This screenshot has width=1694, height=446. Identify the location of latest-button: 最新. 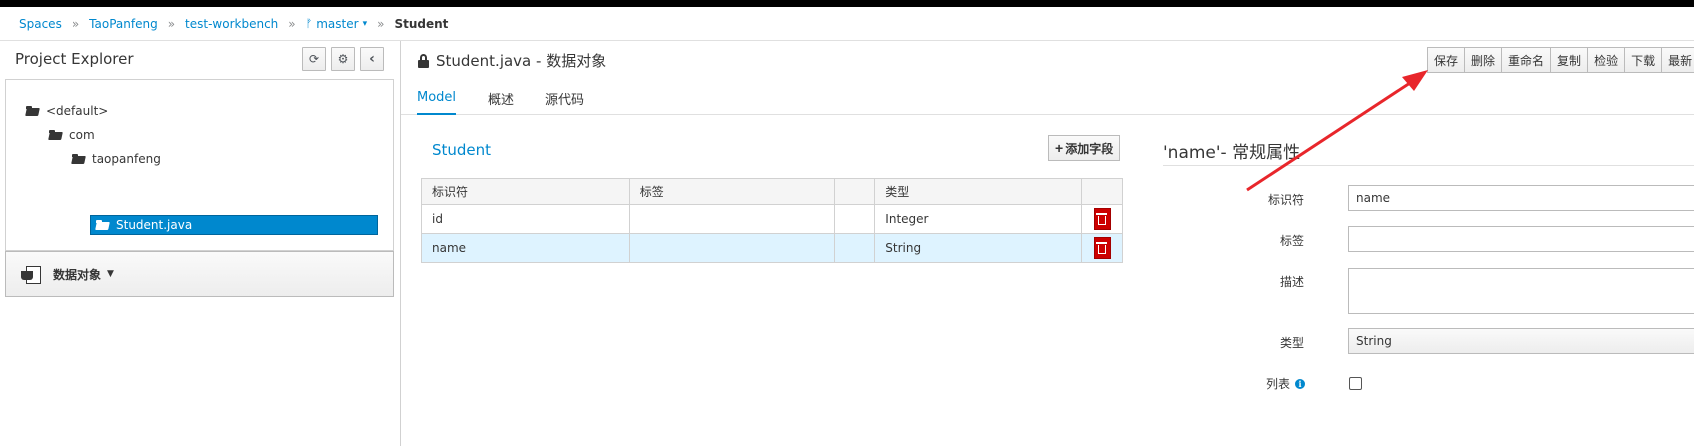
(1678, 60).